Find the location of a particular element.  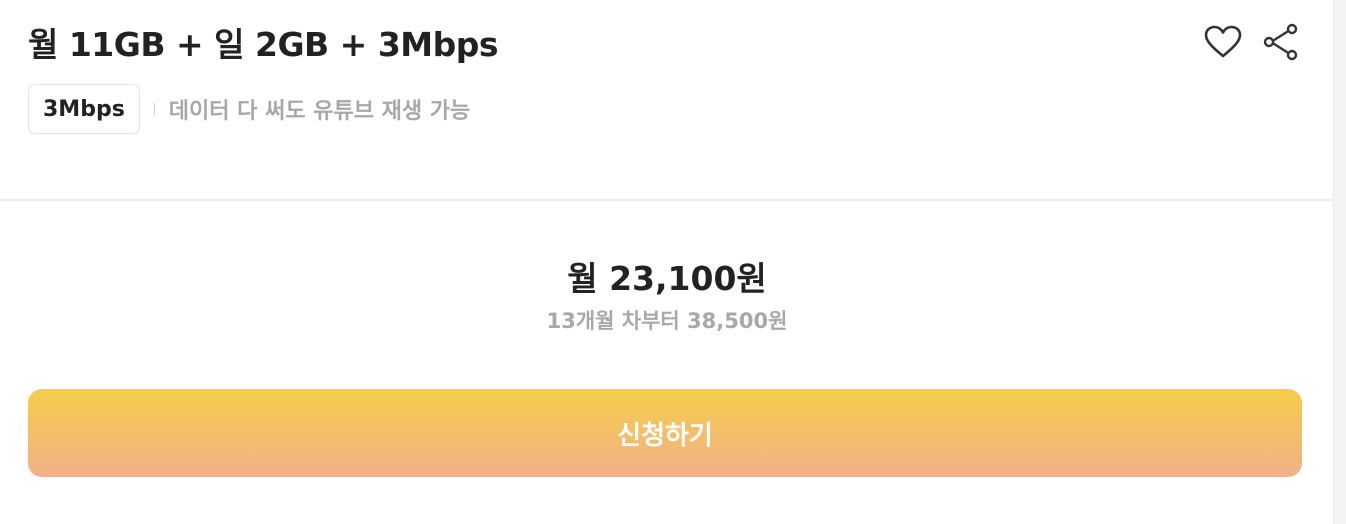

monthly-price: 월 23,100원 is located at coordinates (667, 278).